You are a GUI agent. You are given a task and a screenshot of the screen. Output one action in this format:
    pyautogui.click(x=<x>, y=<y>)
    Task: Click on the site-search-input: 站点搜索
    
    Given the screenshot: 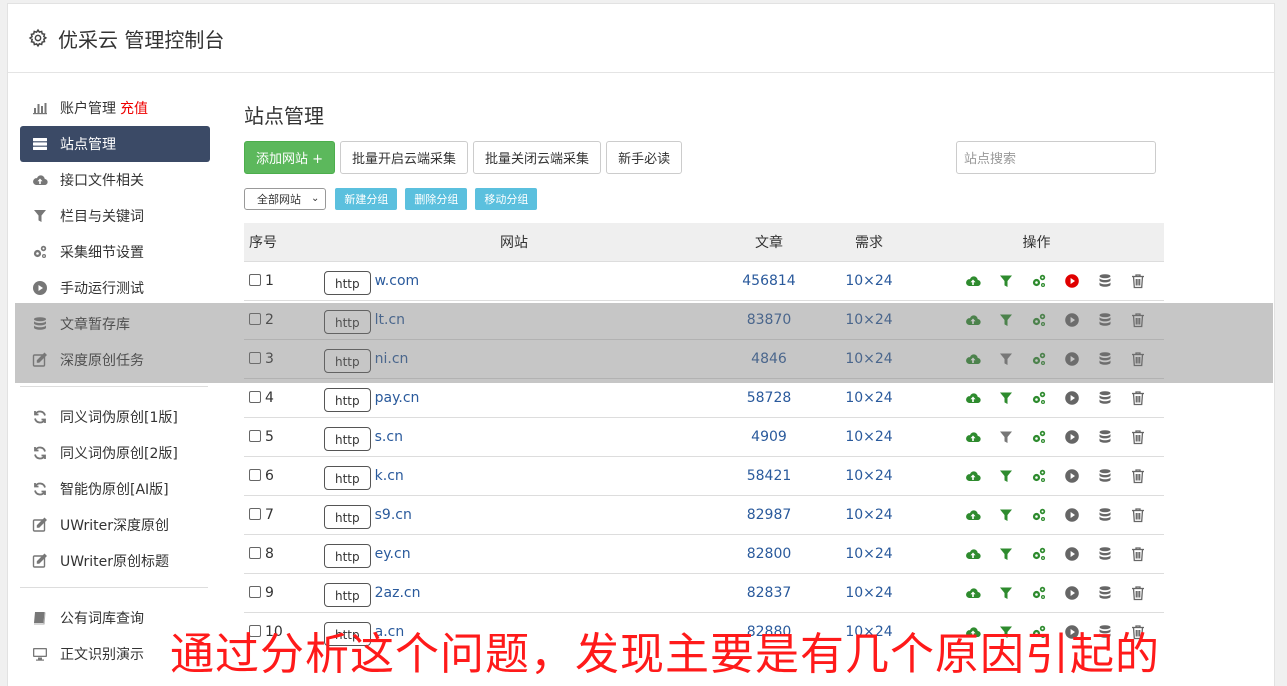 What is the action you would take?
    pyautogui.click(x=1056, y=157)
    